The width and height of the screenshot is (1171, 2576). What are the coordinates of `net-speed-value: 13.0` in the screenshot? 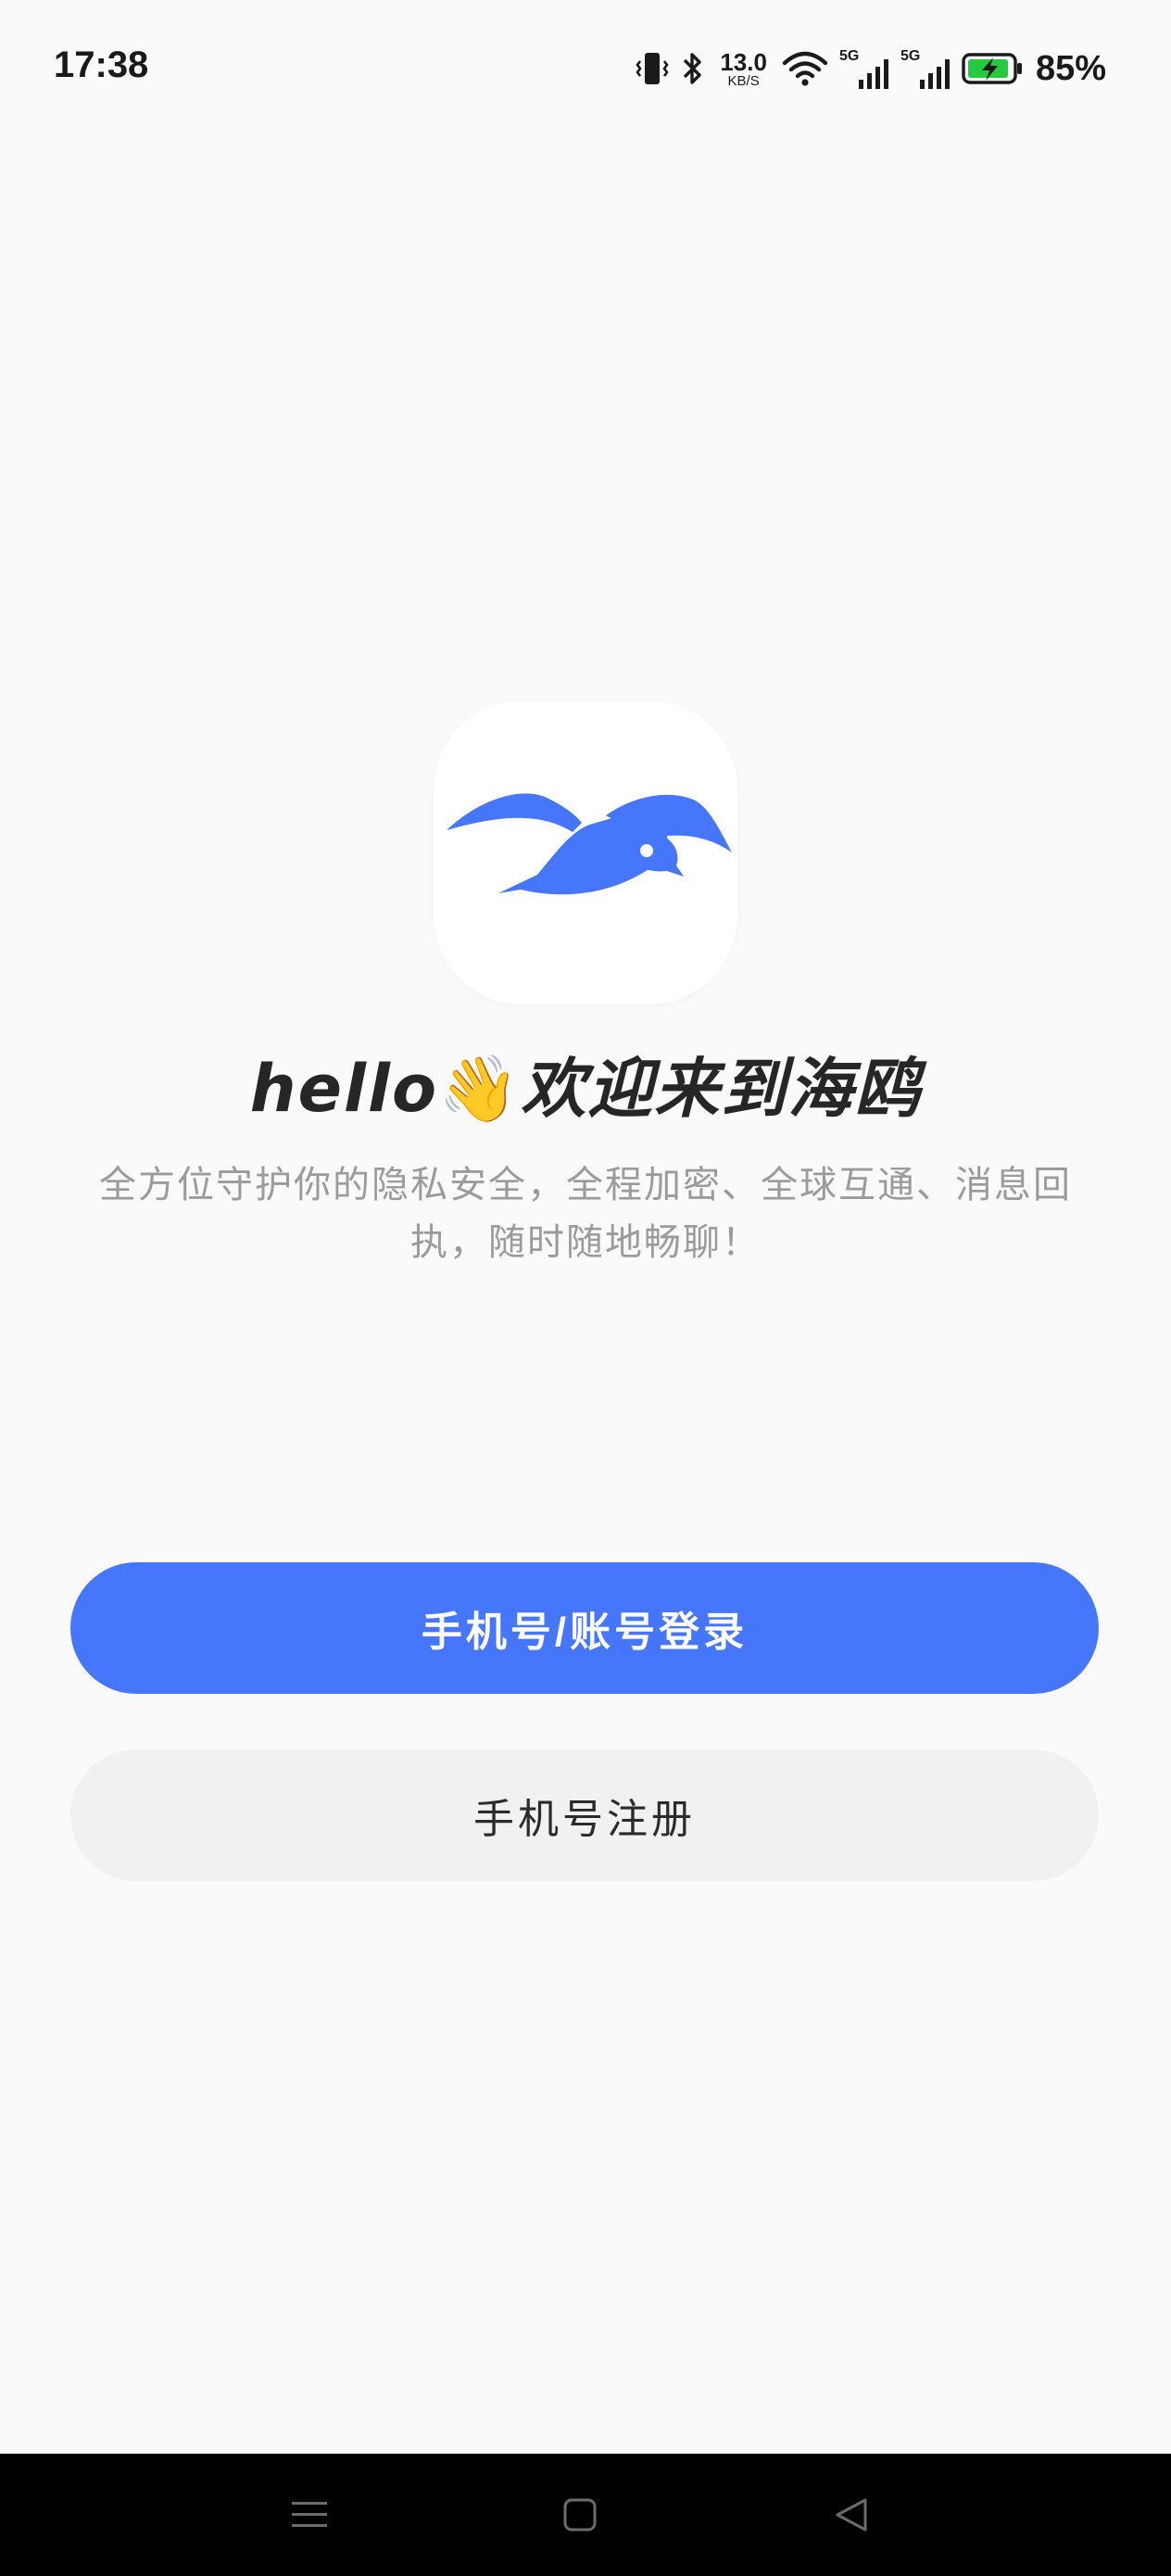 It's located at (744, 61).